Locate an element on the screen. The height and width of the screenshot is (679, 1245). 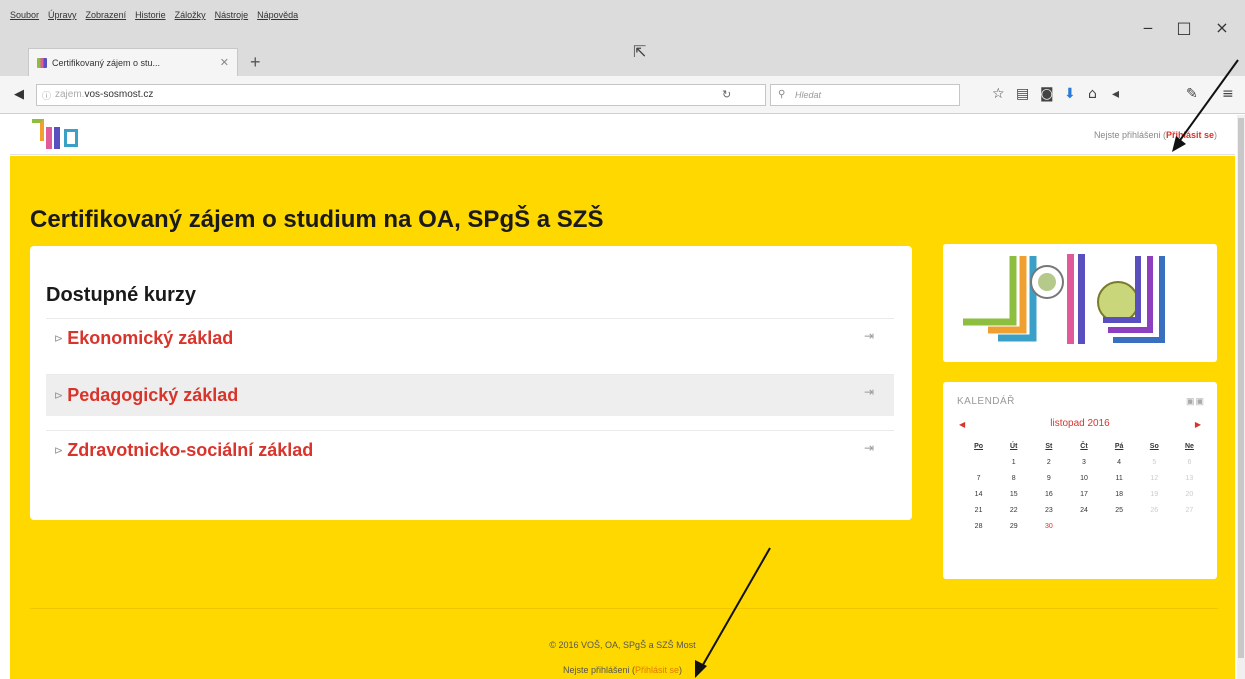
calendar-day: 10 is located at coordinates (1084, 478).